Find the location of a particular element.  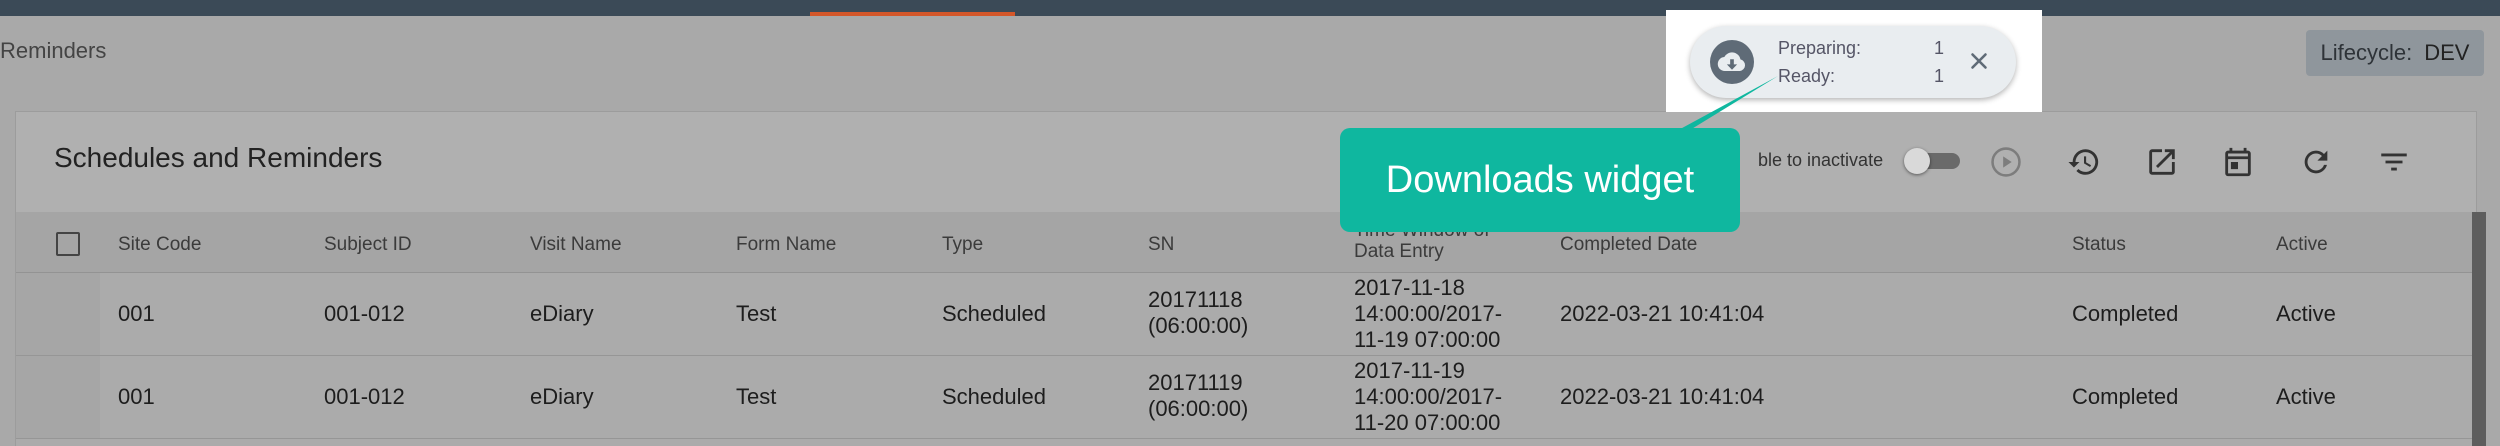

downloads-widget-callout: Downloads widget is located at coordinates (1540, 180).